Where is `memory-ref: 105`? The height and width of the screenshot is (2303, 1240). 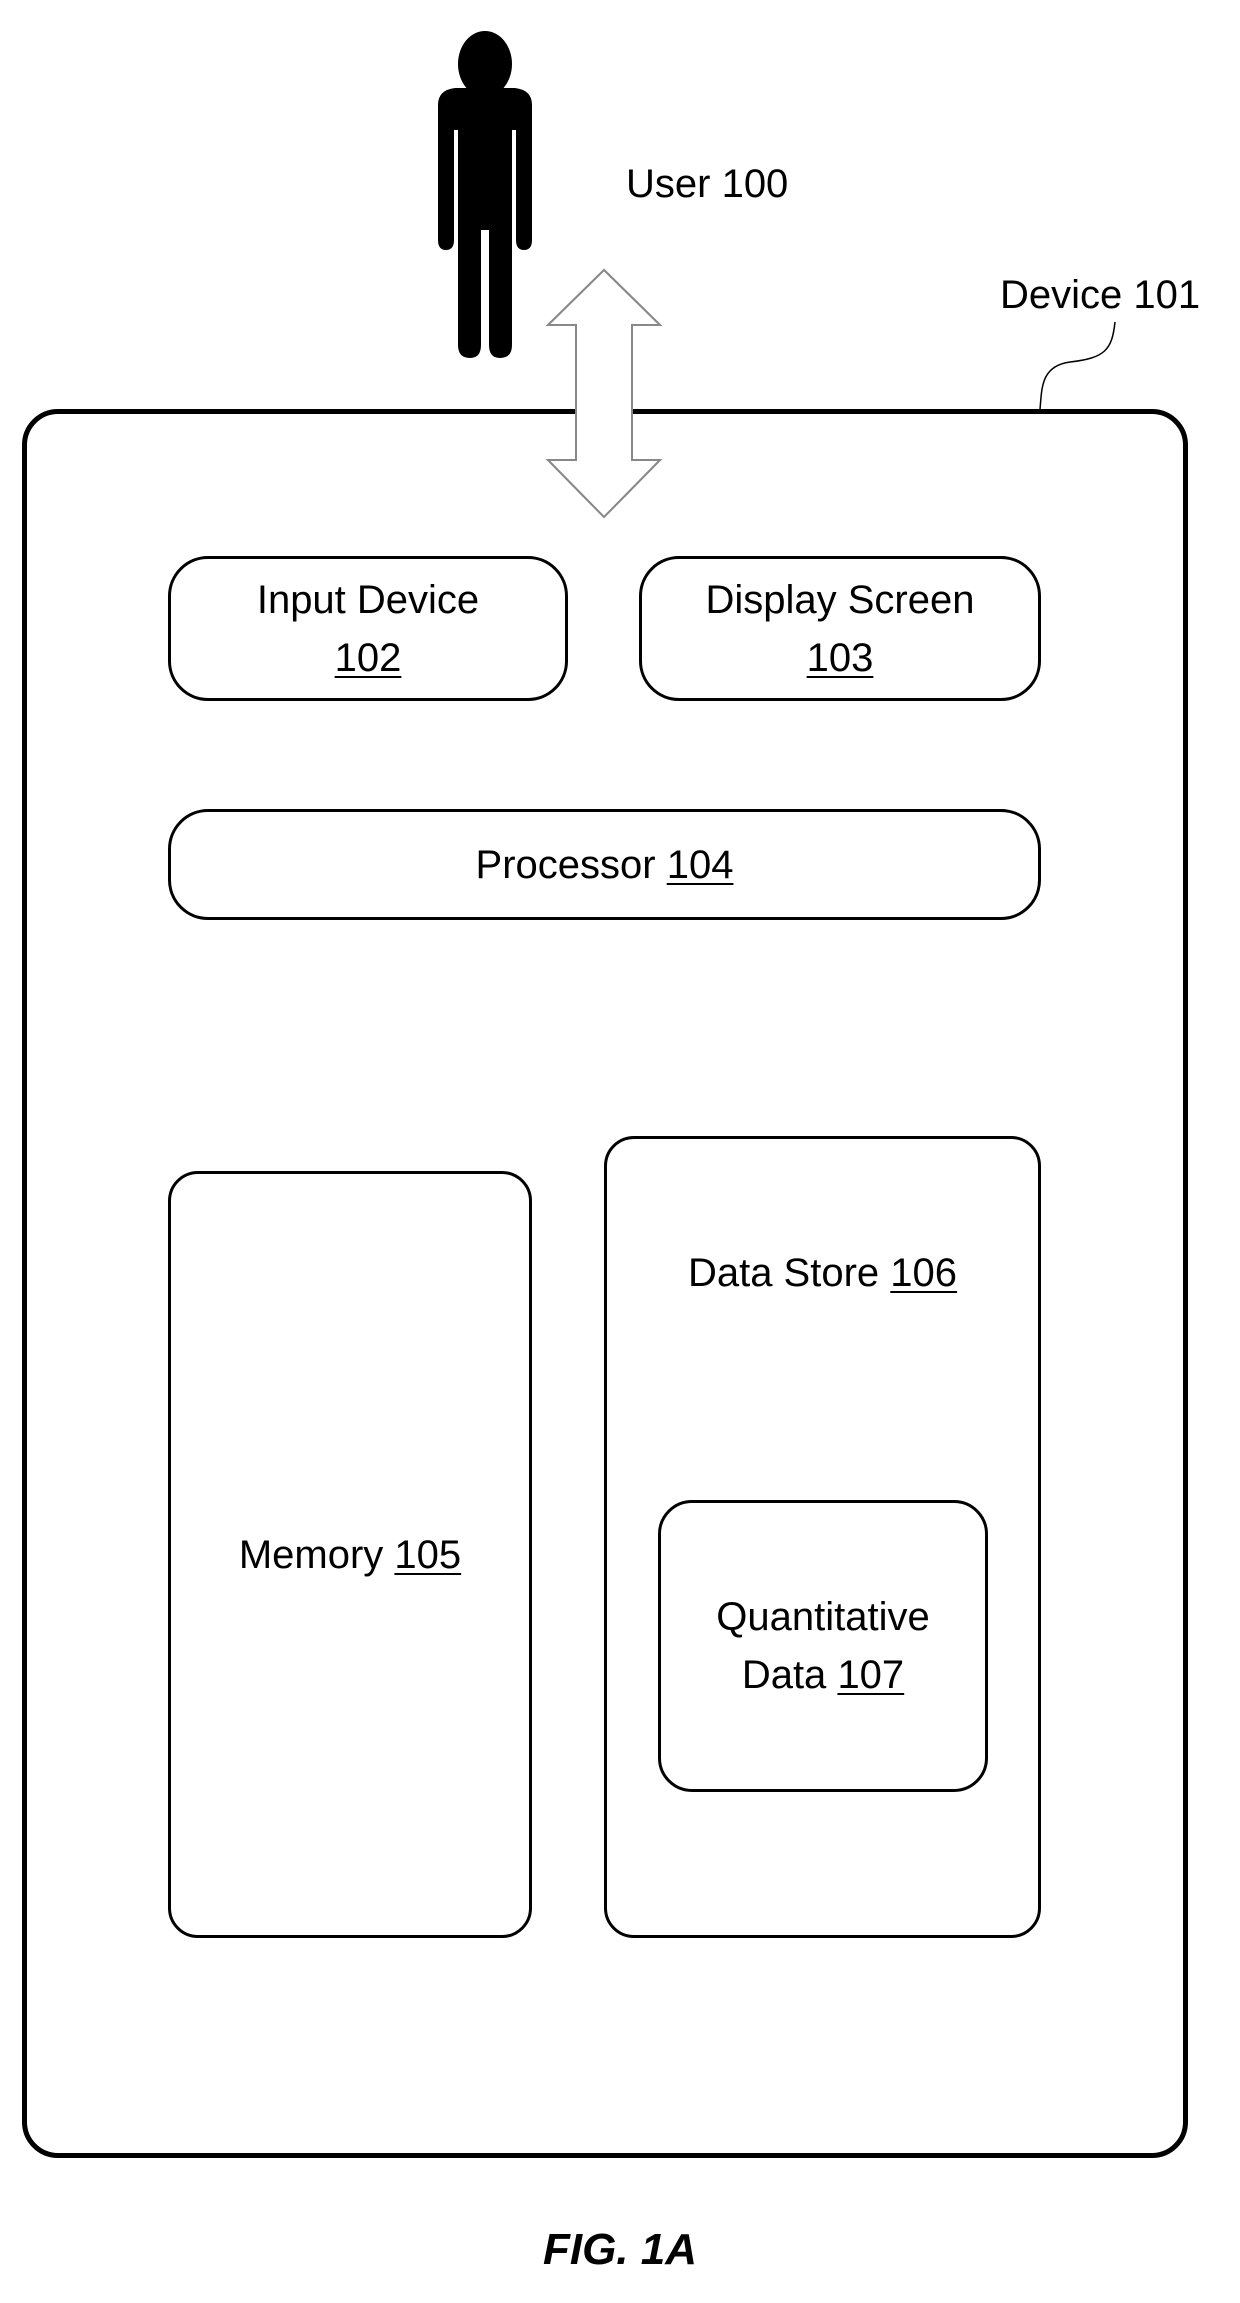
memory-ref: 105 is located at coordinates (428, 1554).